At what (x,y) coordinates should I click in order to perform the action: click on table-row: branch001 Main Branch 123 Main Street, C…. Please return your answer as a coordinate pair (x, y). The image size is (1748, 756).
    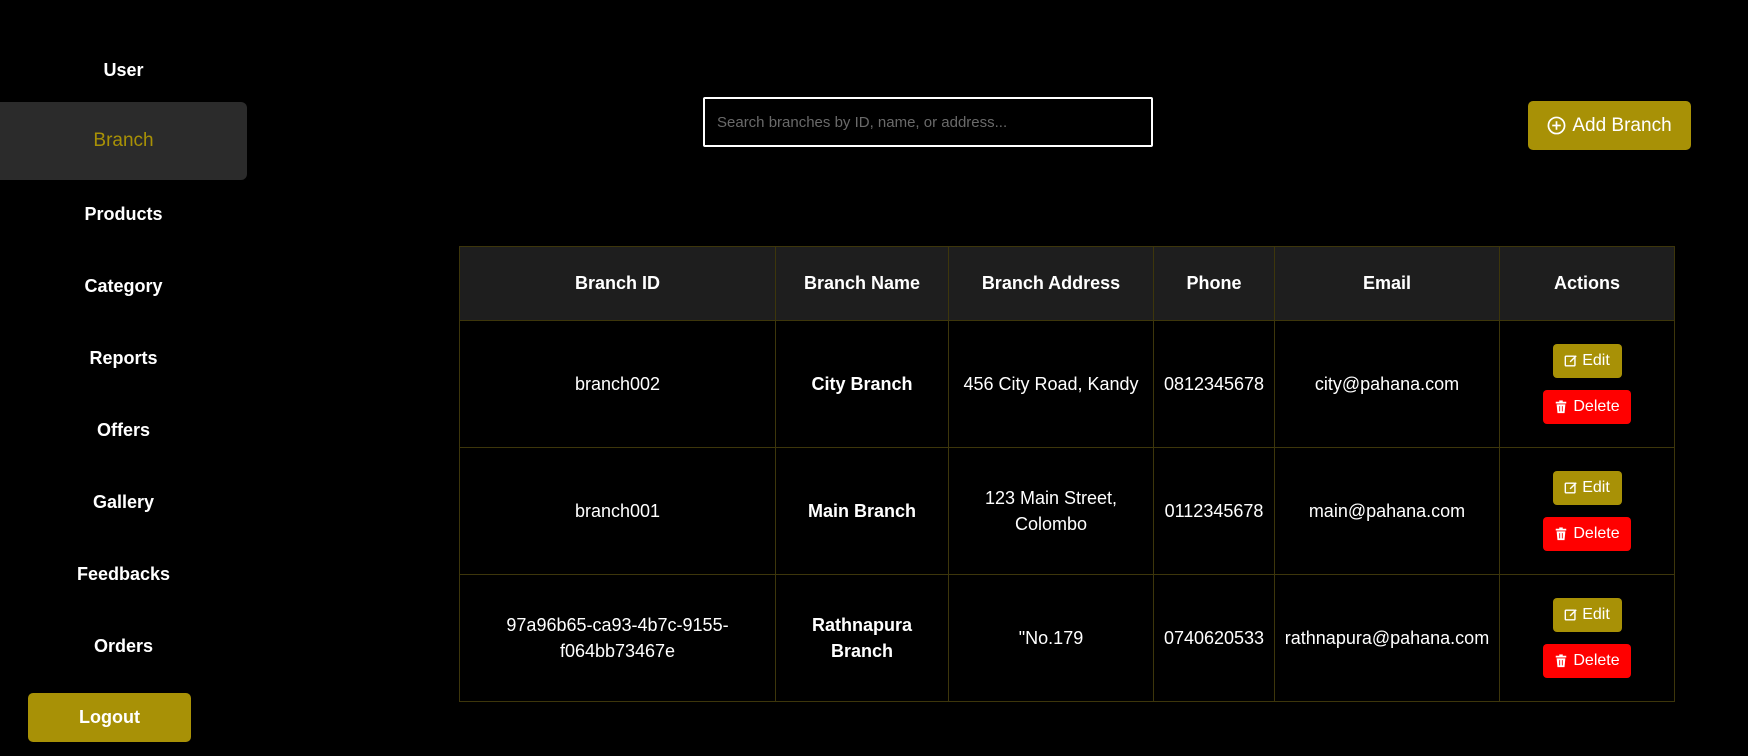
    Looking at the image, I should click on (1067, 511).